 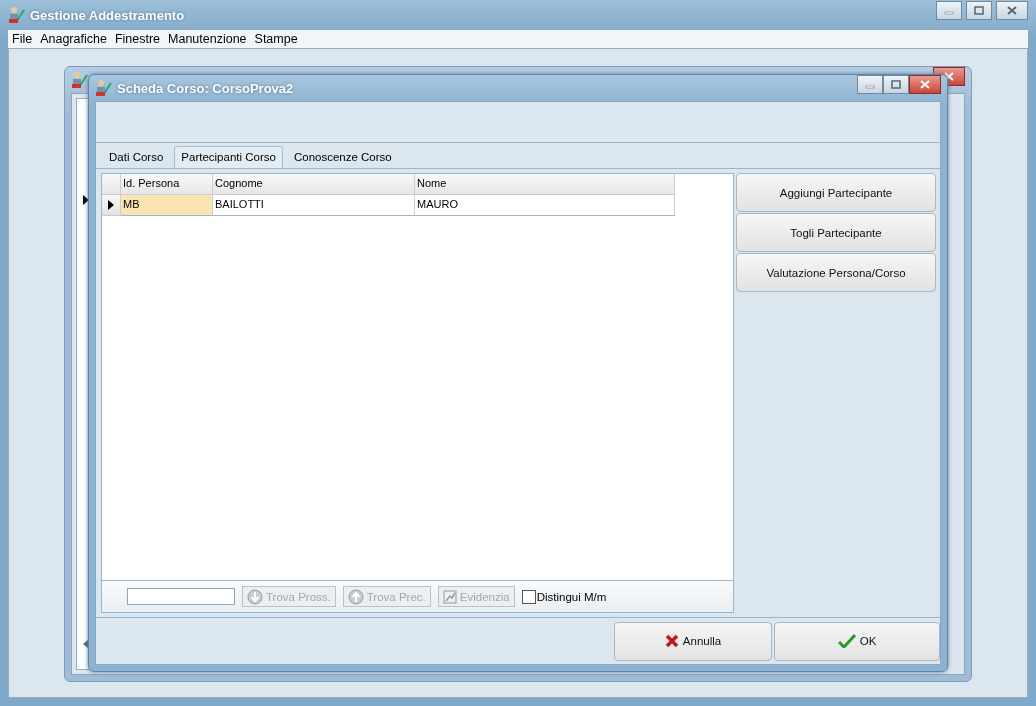 I want to click on table-cell: MB, so click(x=167, y=205).